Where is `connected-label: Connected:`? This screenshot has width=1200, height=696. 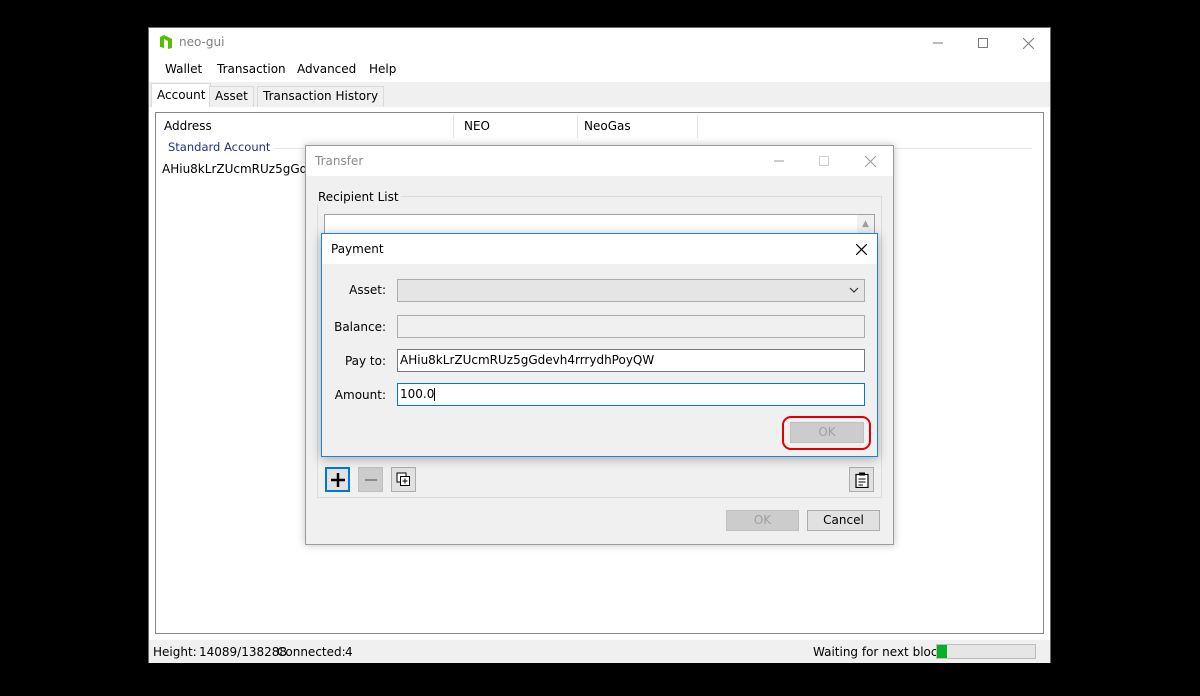
connected-label: Connected: is located at coordinates (311, 652).